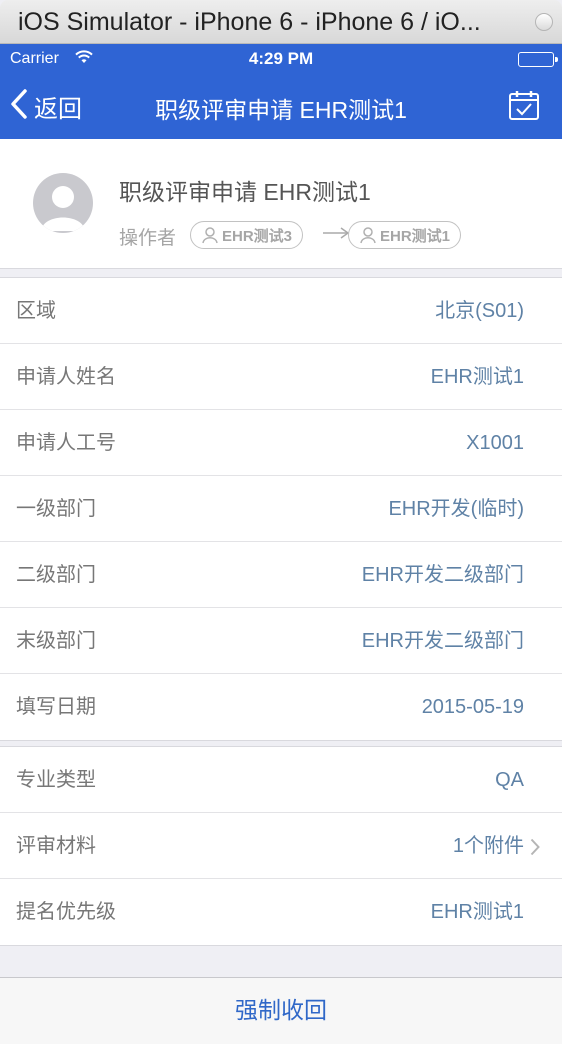 This screenshot has height=1044, width=562. I want to click on status-time: 4:29 PM, so click(281, 58).